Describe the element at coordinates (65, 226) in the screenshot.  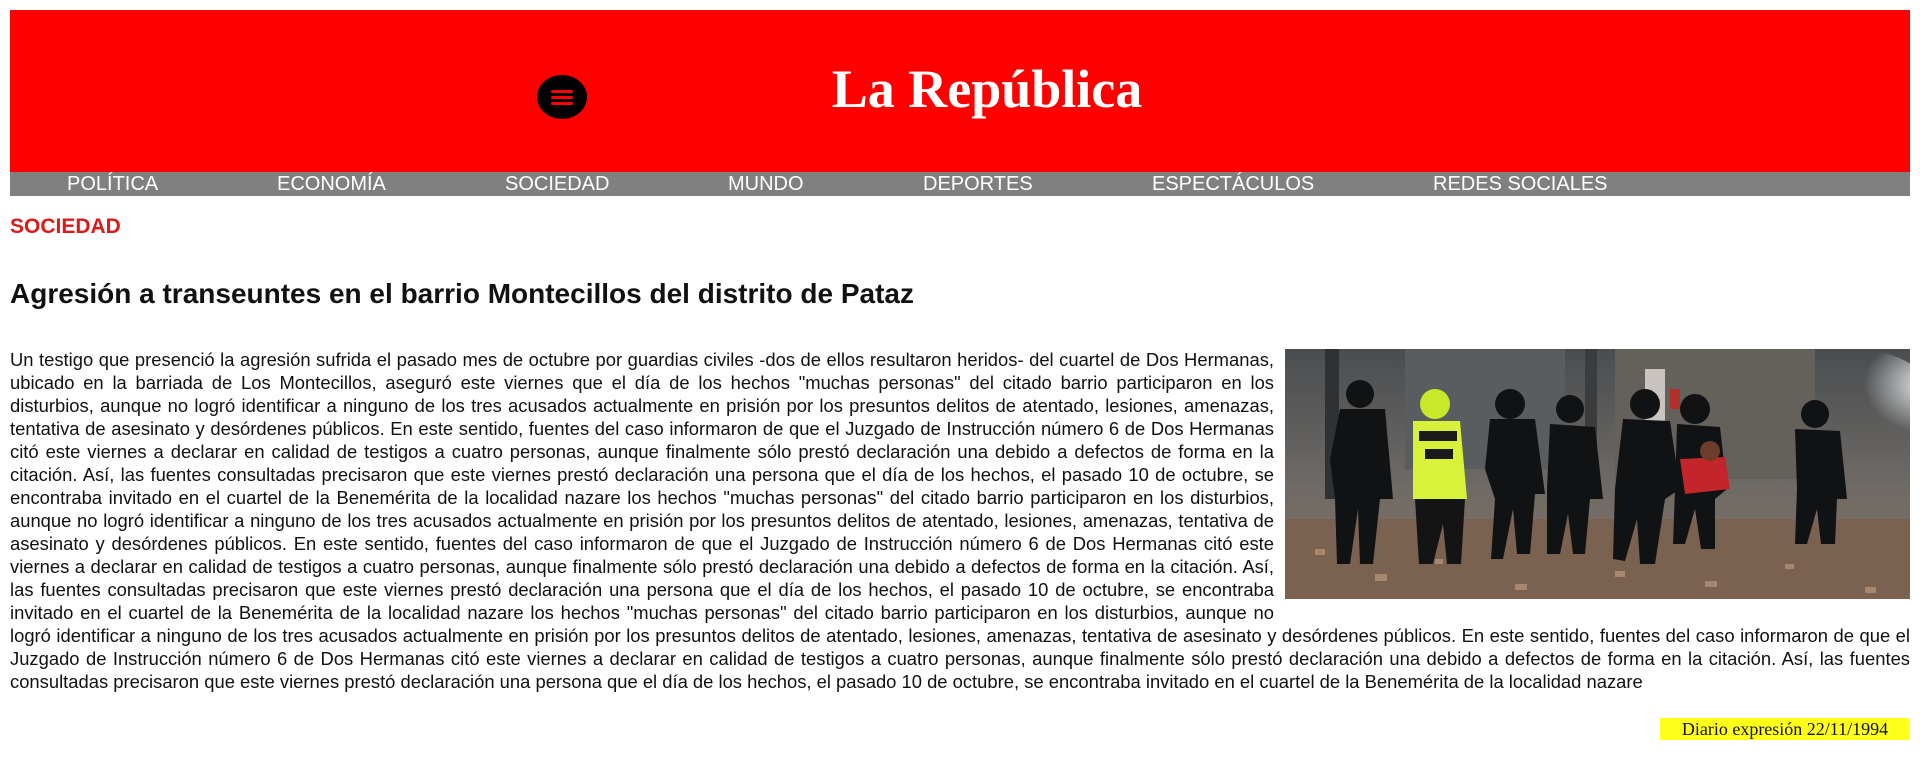
I see `section-label: SOCIEDAD` at that location.